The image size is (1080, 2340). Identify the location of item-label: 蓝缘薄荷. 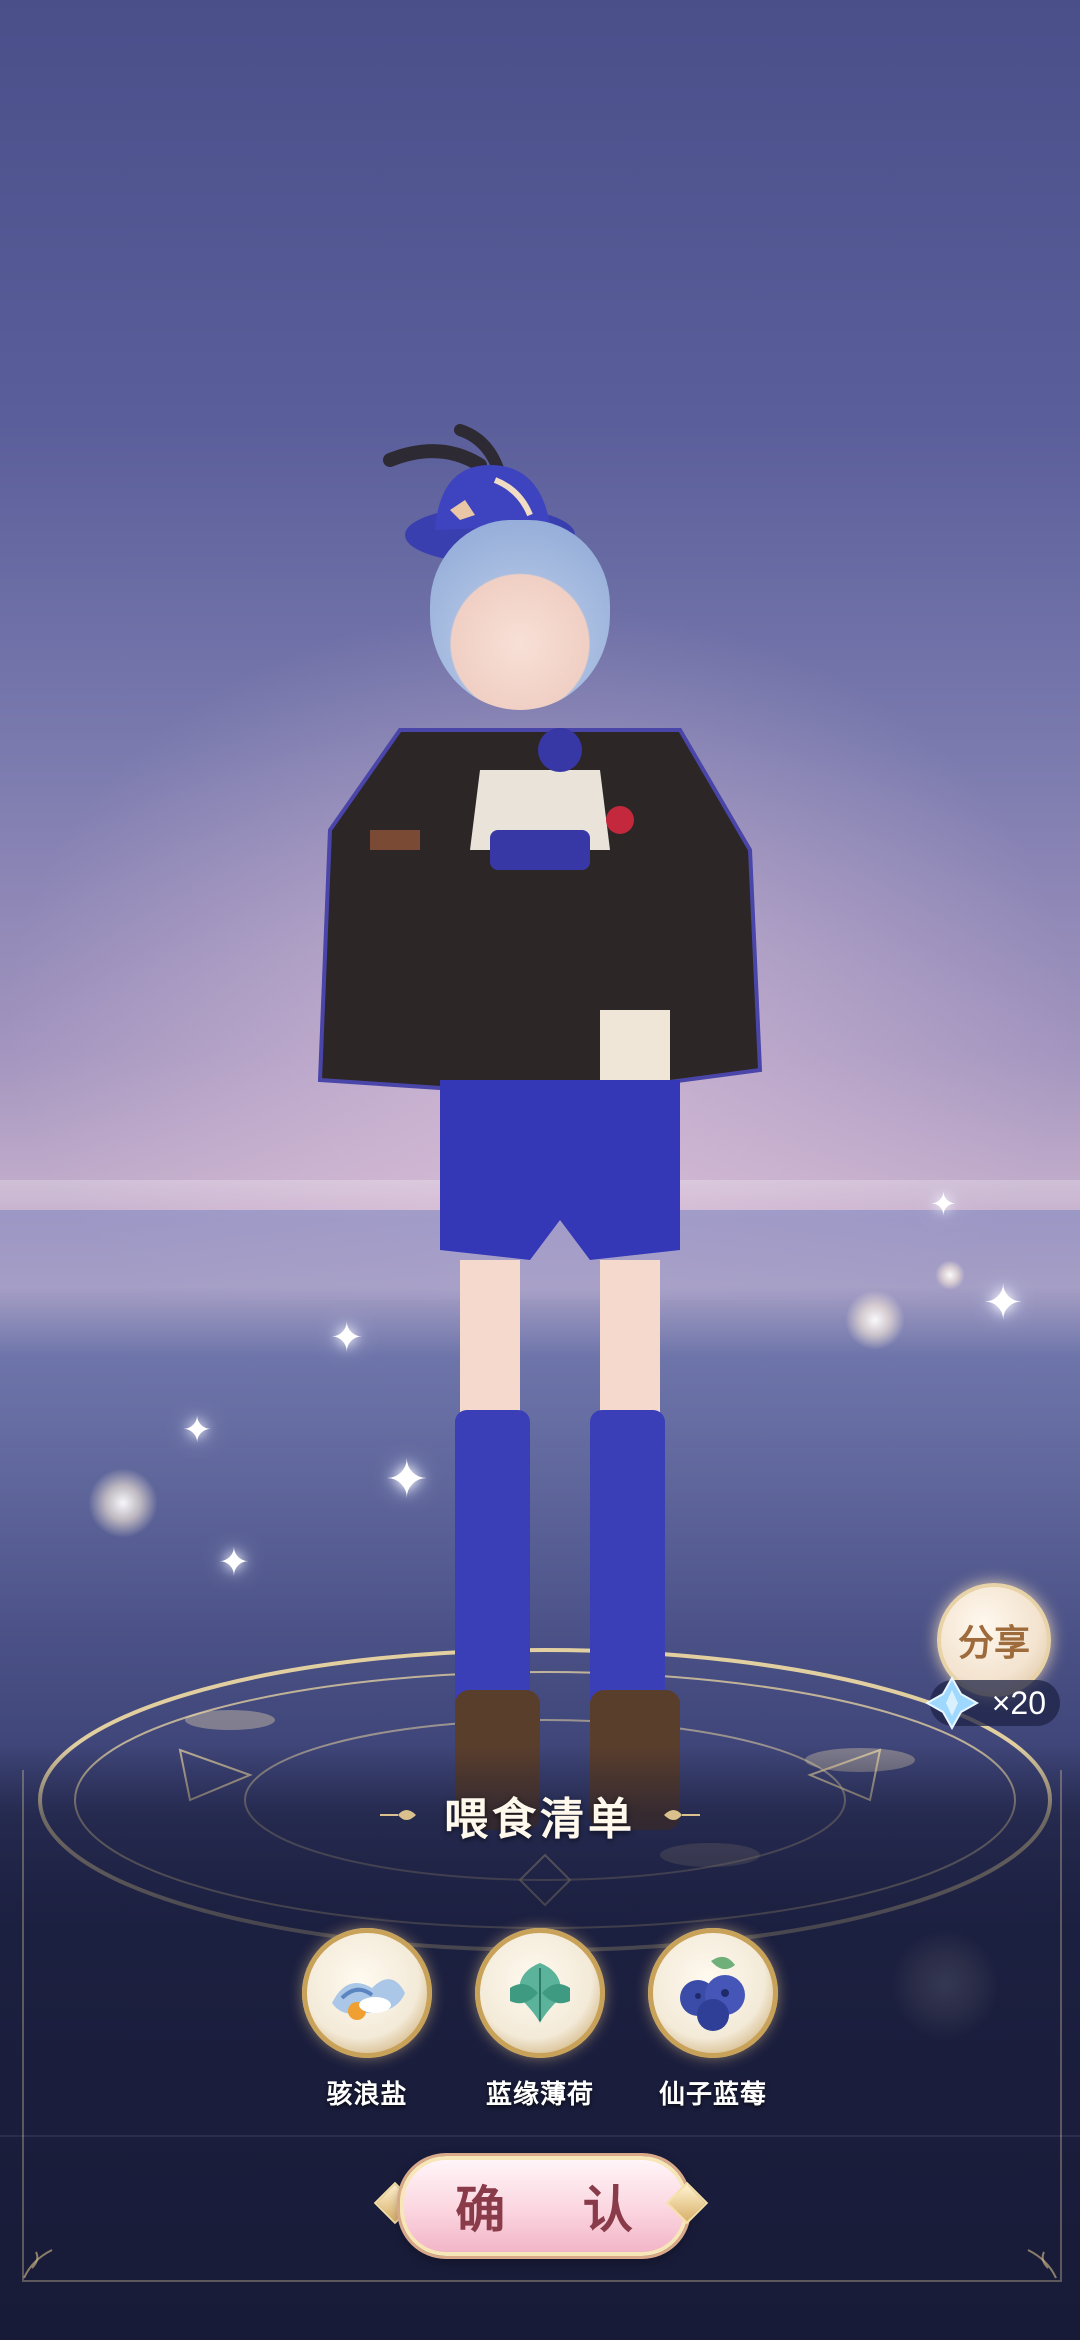
(539, 2095).